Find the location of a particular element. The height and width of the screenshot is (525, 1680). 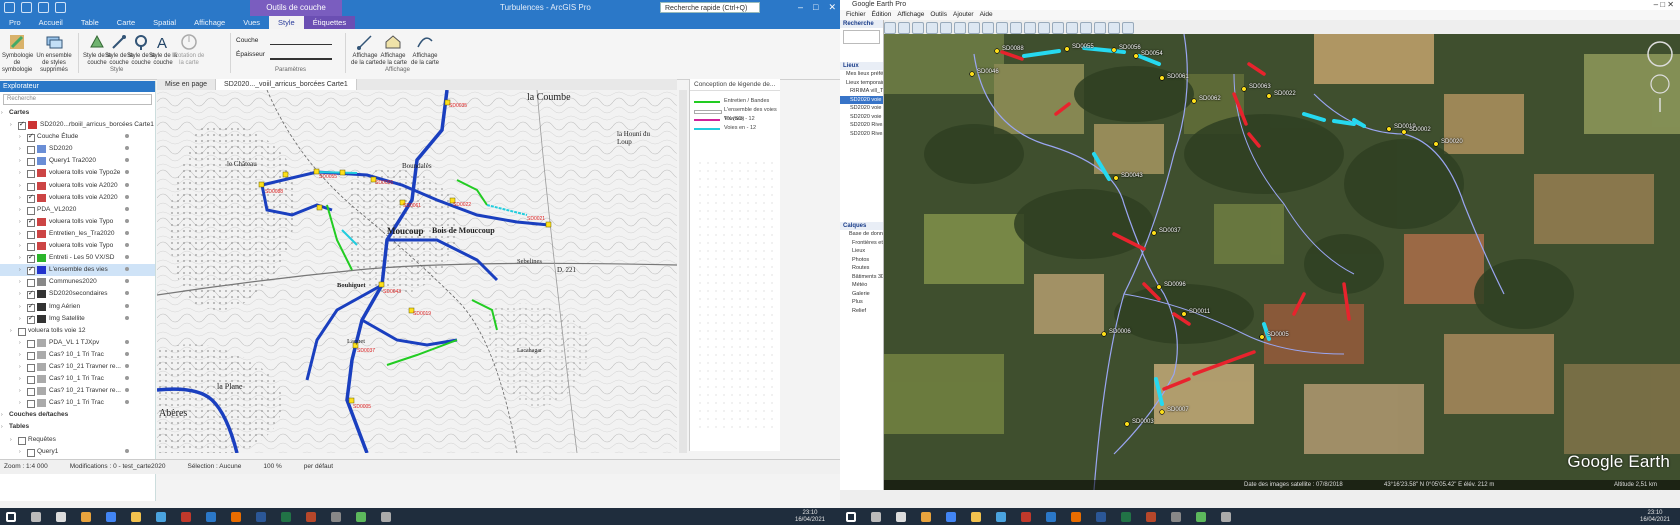

layer-item: Routes is located at coordinates (861, 268).